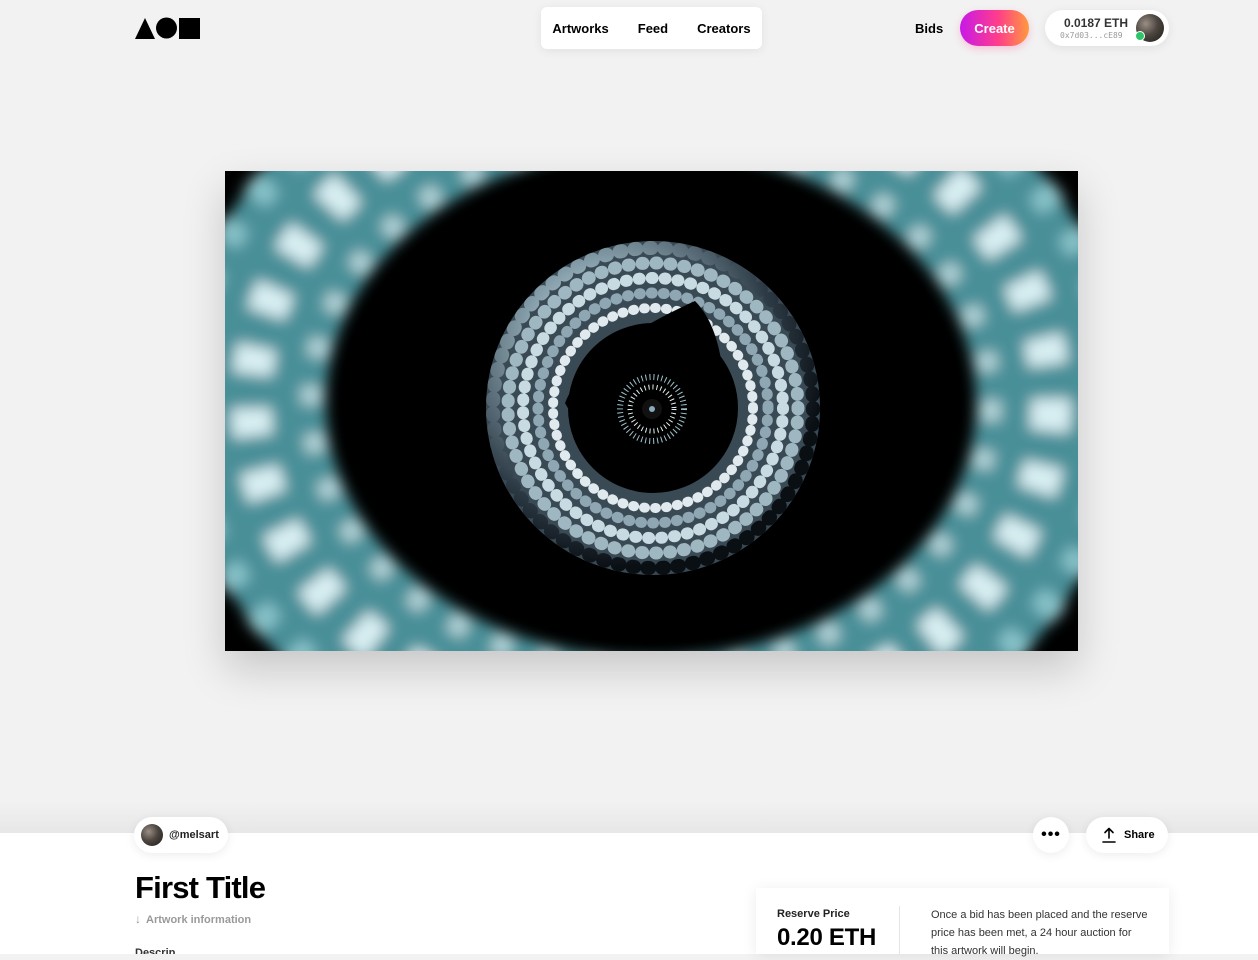 Image resolution: width=1258 pixels, height=960 pixels. I want to click on arrow-down-icon: ↓, so click(138, 919).